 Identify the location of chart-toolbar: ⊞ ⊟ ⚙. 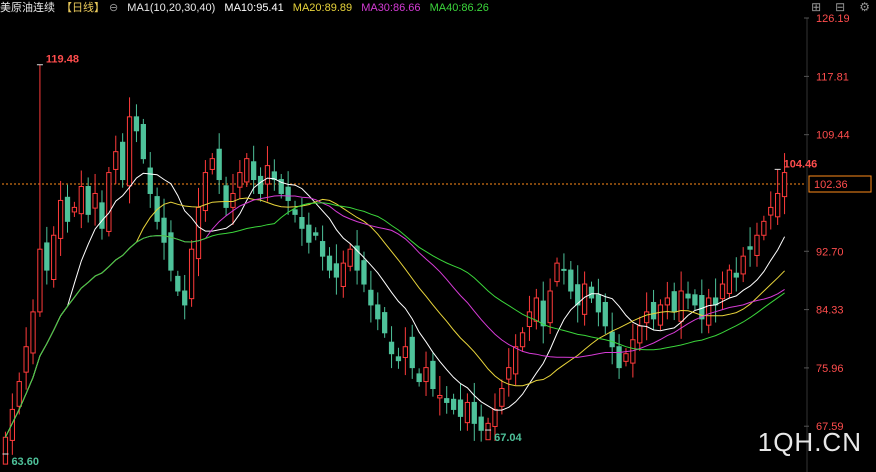
(840, 8).